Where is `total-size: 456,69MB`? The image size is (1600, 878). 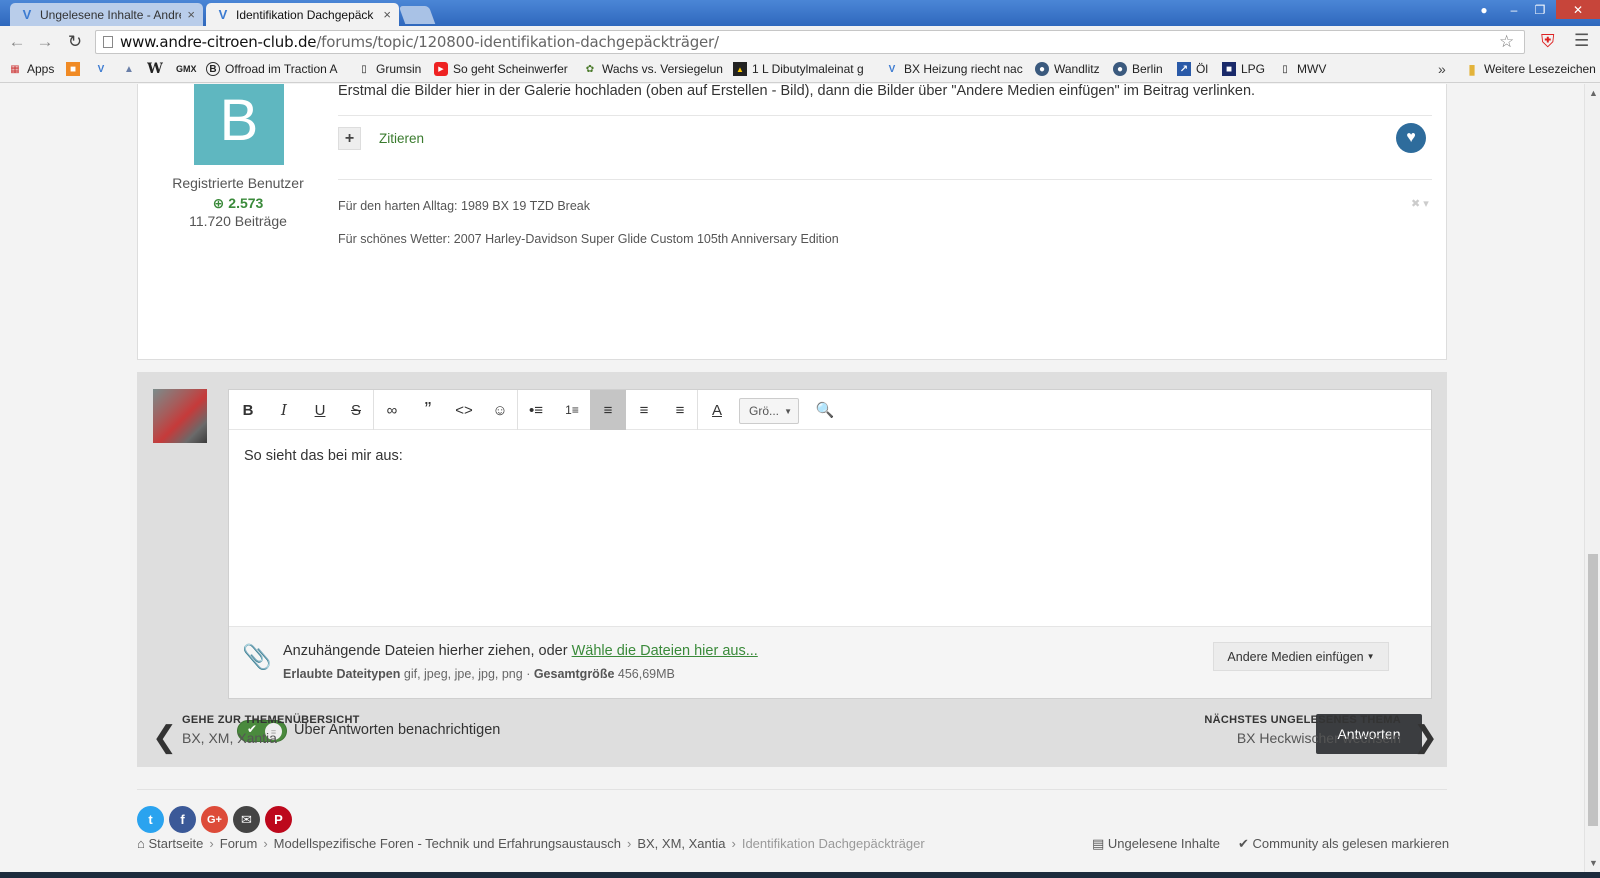
total-size: 456,69MB is located at coordinates (646, 674).